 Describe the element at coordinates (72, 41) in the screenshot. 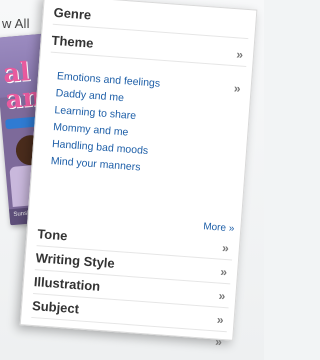

I see `filter-label-theme: Theme` at that location.